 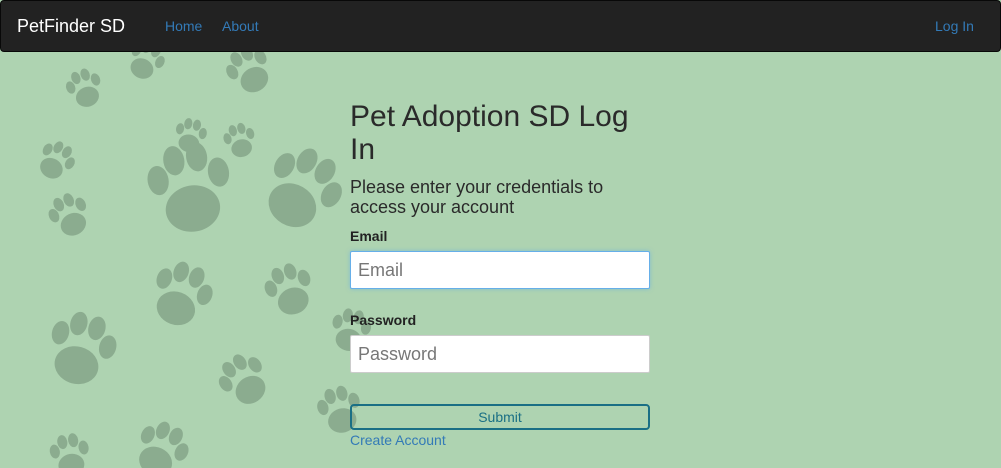 What do you see at coordinates (398, 440) in the screenshot?
I see `create-account-link: Create Account` at bounding box center [398, 440].